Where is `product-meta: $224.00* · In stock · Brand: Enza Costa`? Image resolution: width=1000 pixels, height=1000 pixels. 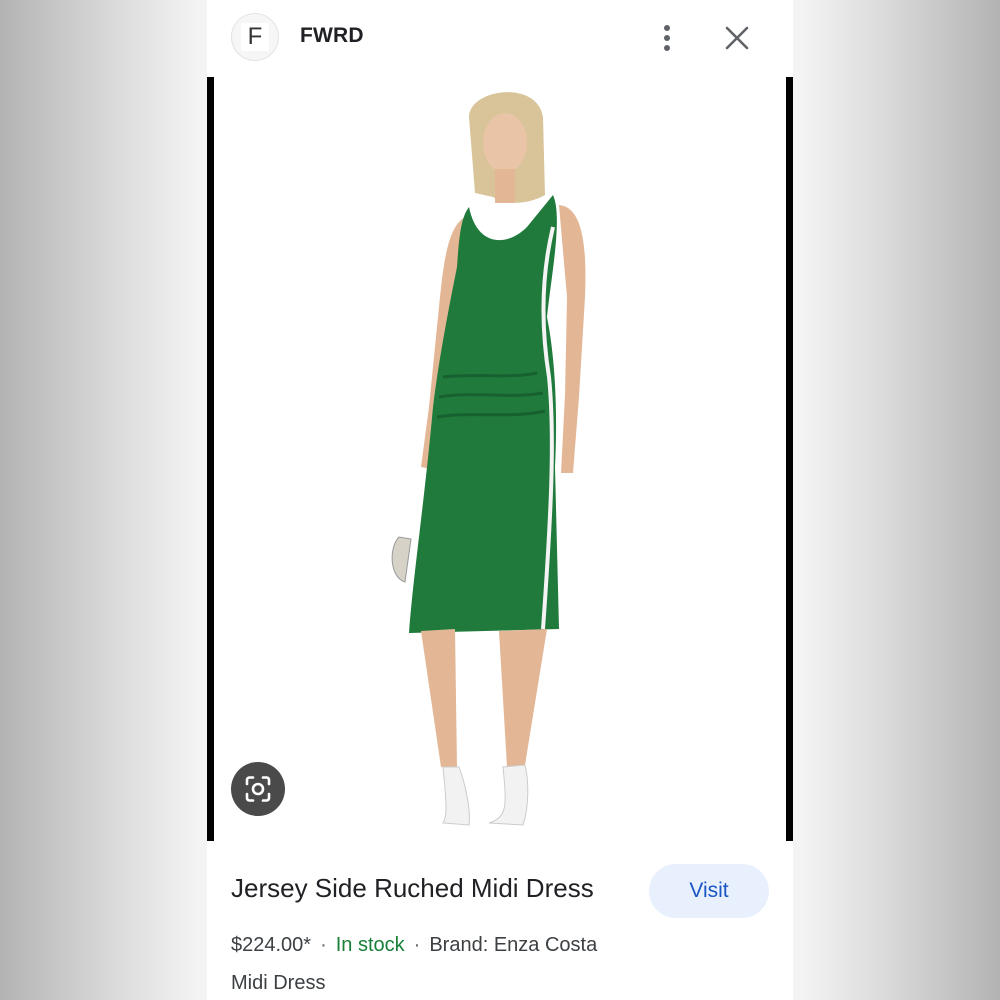 product-meta: $224.00* · In stock · Brand: Enza Costa is located at coordinates (414, 945).